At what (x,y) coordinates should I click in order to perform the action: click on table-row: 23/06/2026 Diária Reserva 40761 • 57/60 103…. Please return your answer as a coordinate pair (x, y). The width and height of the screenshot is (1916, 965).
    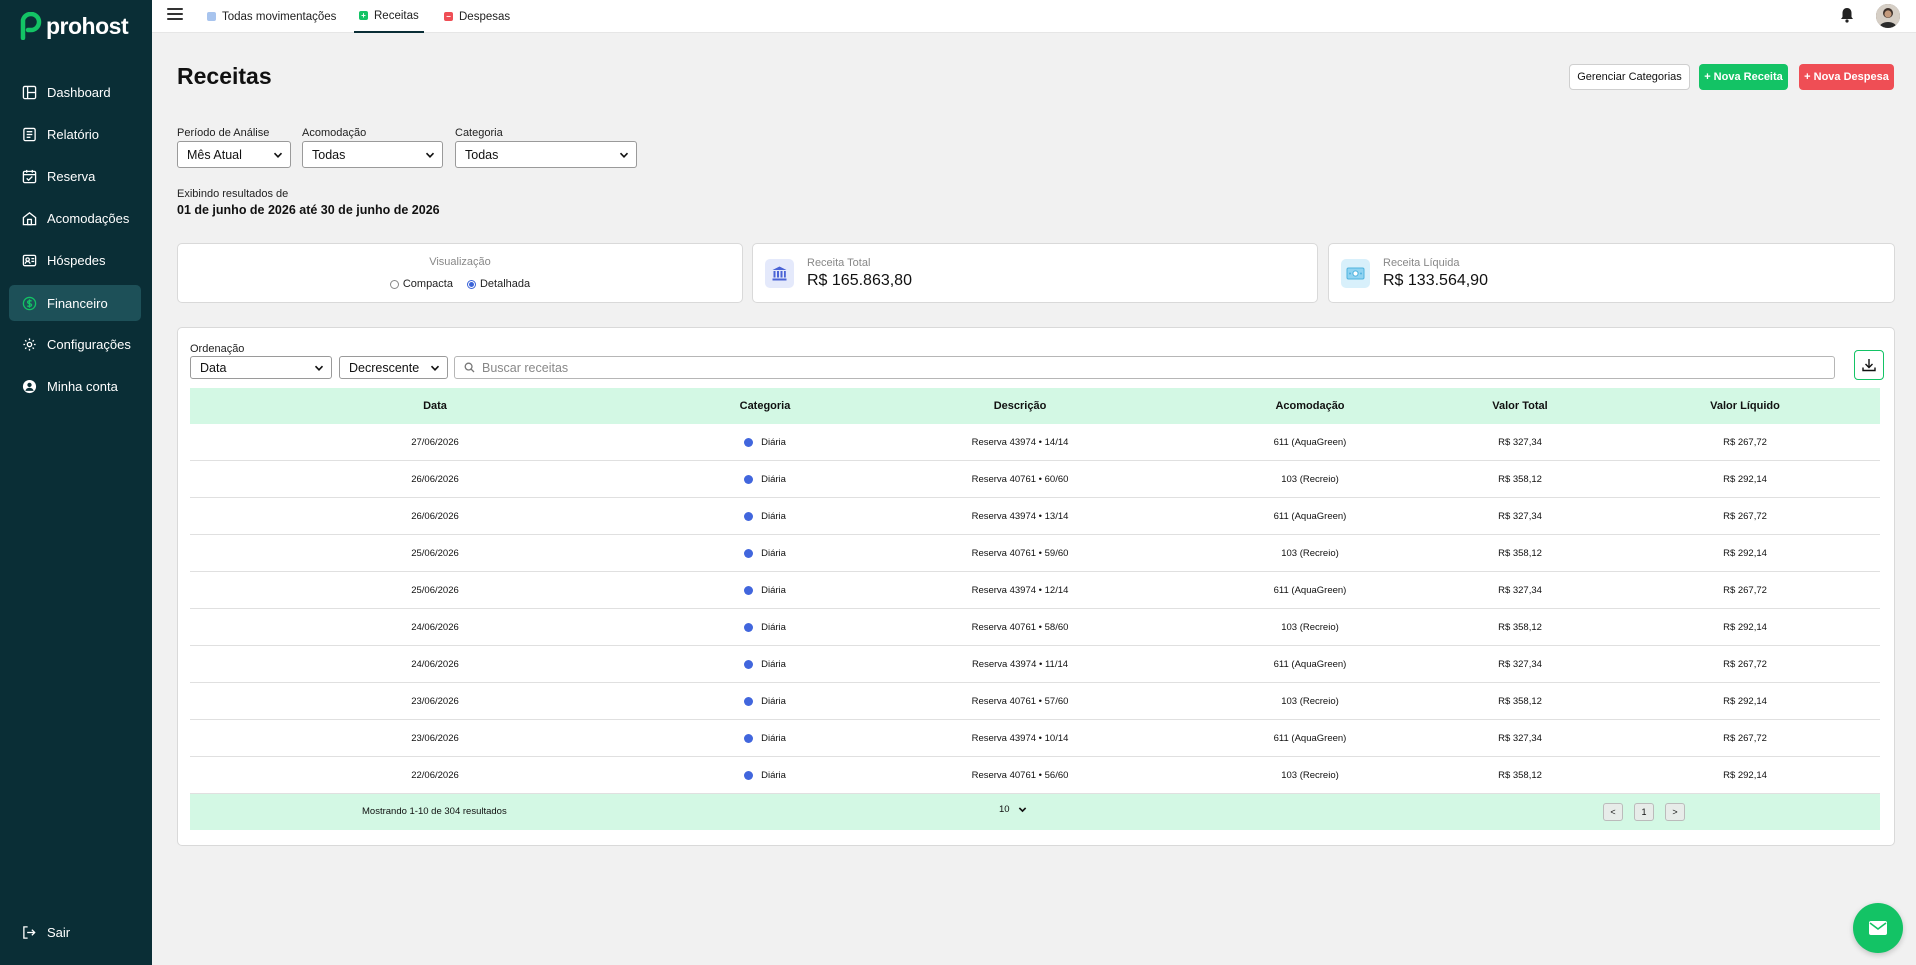
    Looking at the image, I should click on (1035, 701).